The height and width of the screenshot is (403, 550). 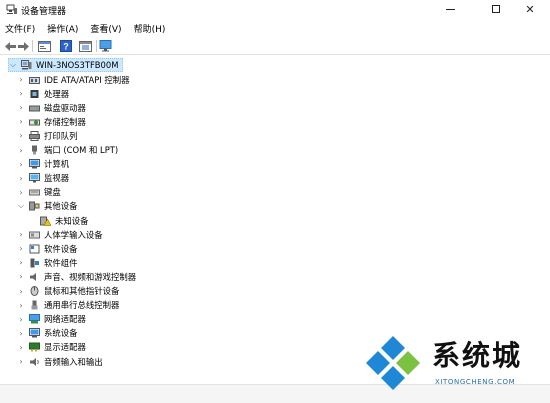 What do you see at coordinates (20, 28) in the screenshot?
I see `menu-file: 文件(F)` at bounding box center [20, 28].